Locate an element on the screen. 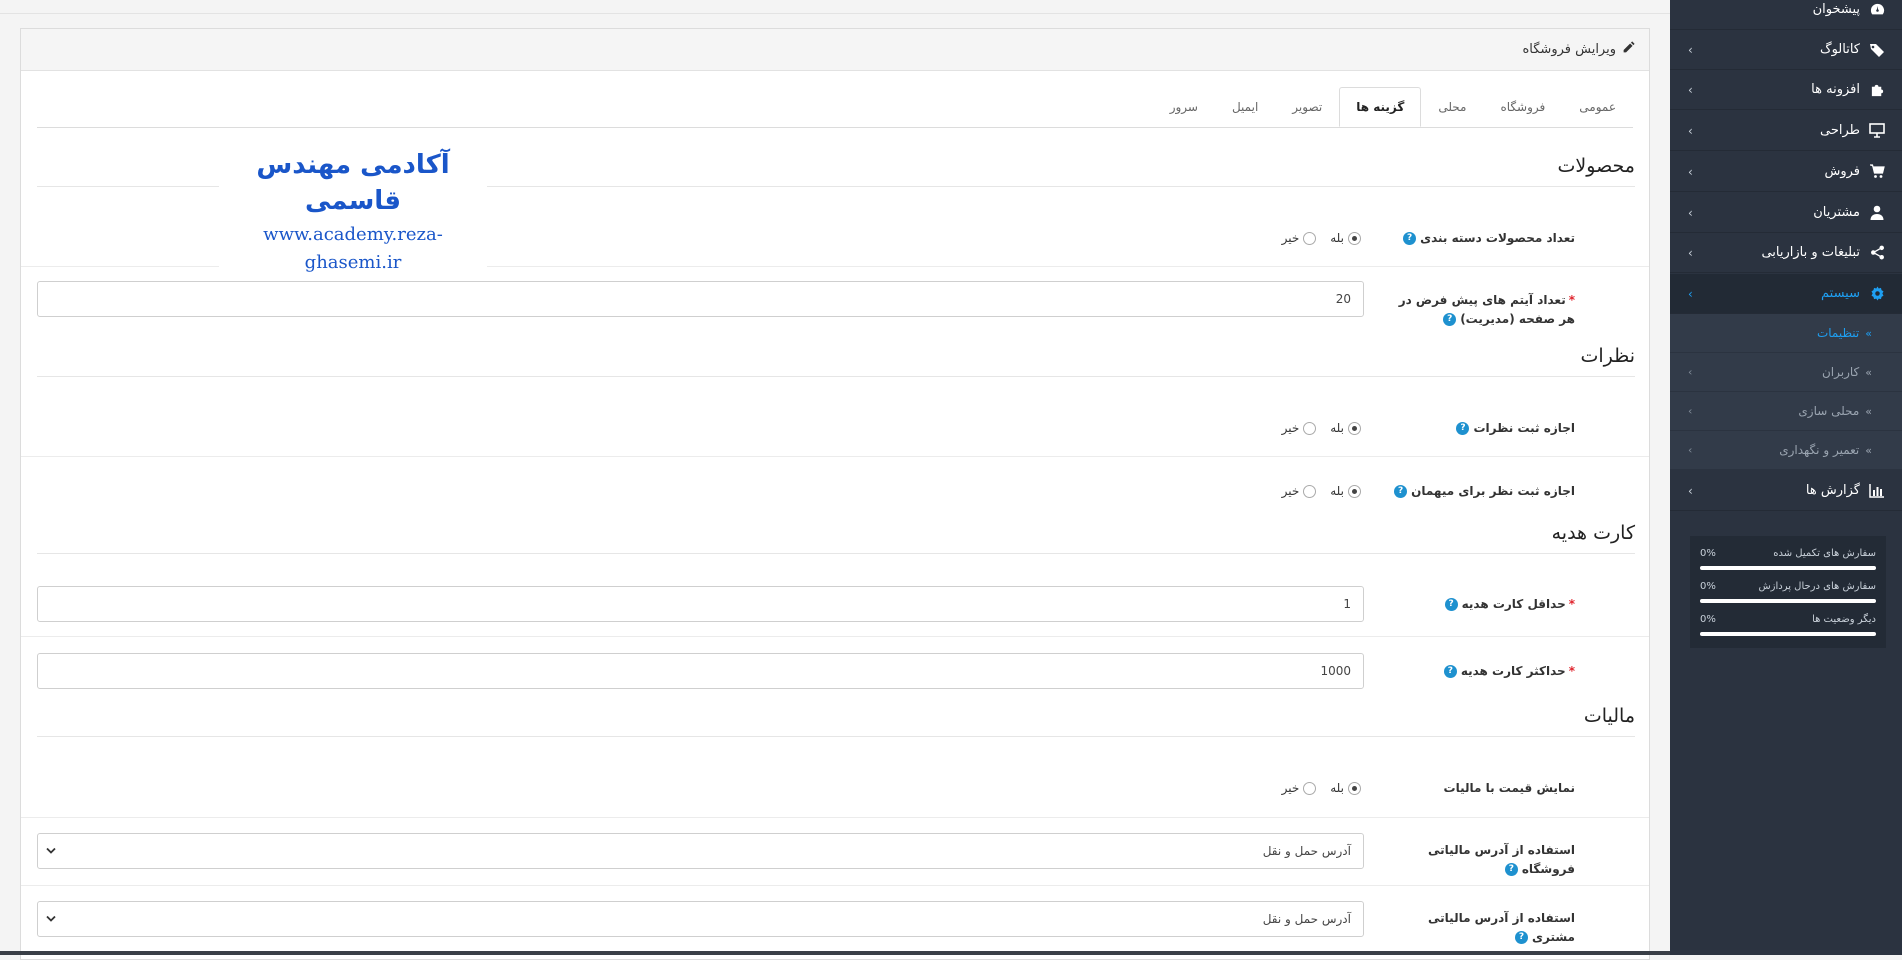 Image resolution: width=1902 pixels, height=960 pixels. sidebar-item-label: طراحی is located at coordinates (1839, 130).